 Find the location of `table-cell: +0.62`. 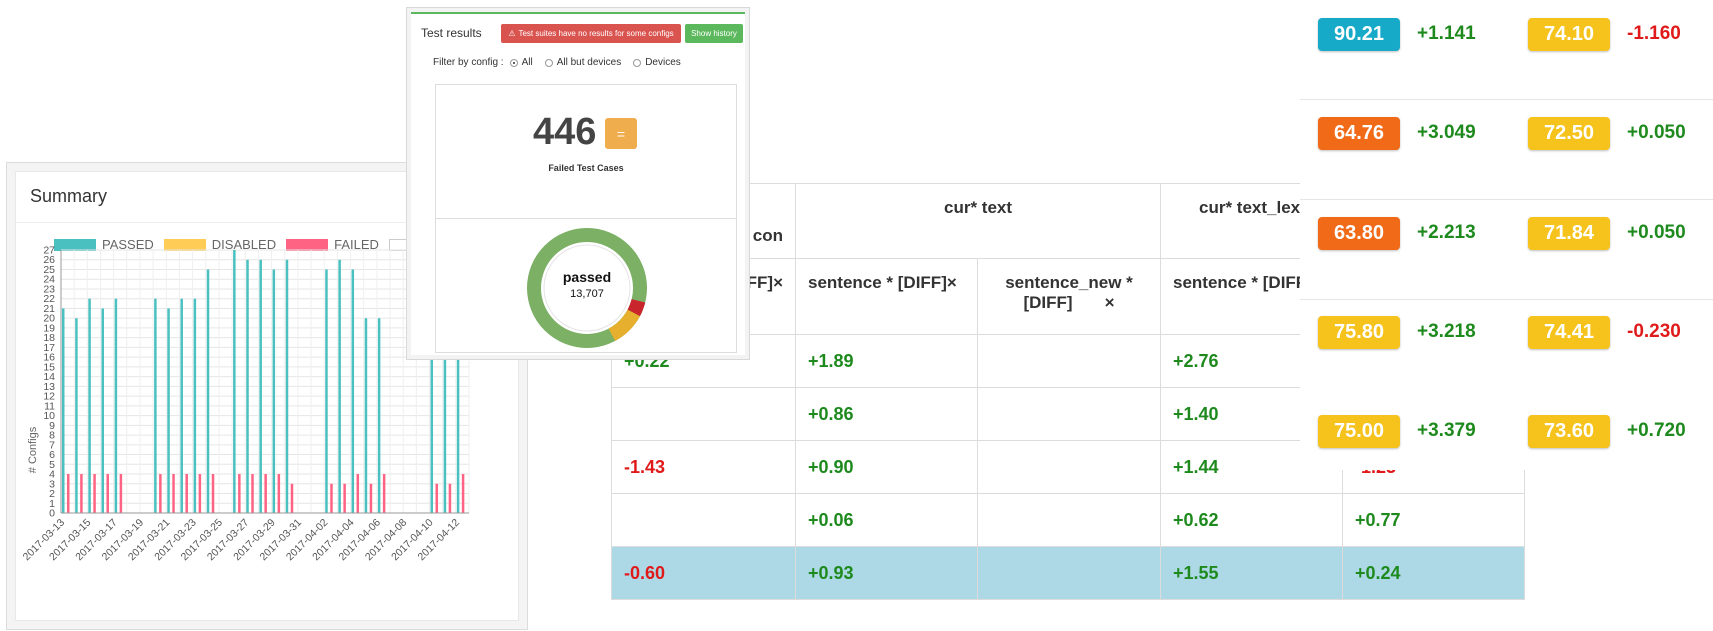

table-cell: +0.62 is located at coordinates (1251, 520).